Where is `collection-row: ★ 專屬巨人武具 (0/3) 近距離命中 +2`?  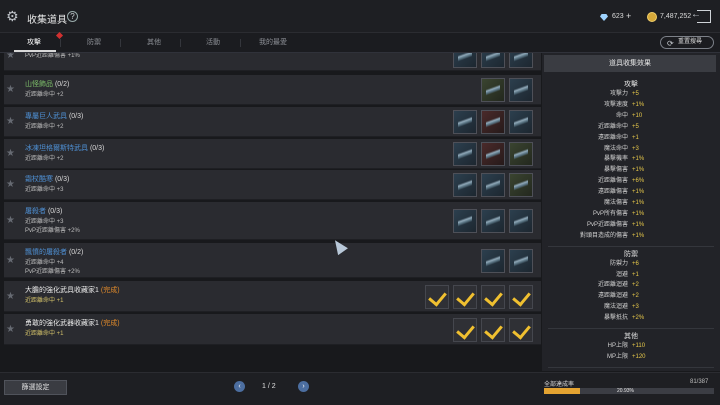
collection-row: ★ 專屬巨人武具 (0/3) 近距離命中 +2 is located at coordinates (272, 122).